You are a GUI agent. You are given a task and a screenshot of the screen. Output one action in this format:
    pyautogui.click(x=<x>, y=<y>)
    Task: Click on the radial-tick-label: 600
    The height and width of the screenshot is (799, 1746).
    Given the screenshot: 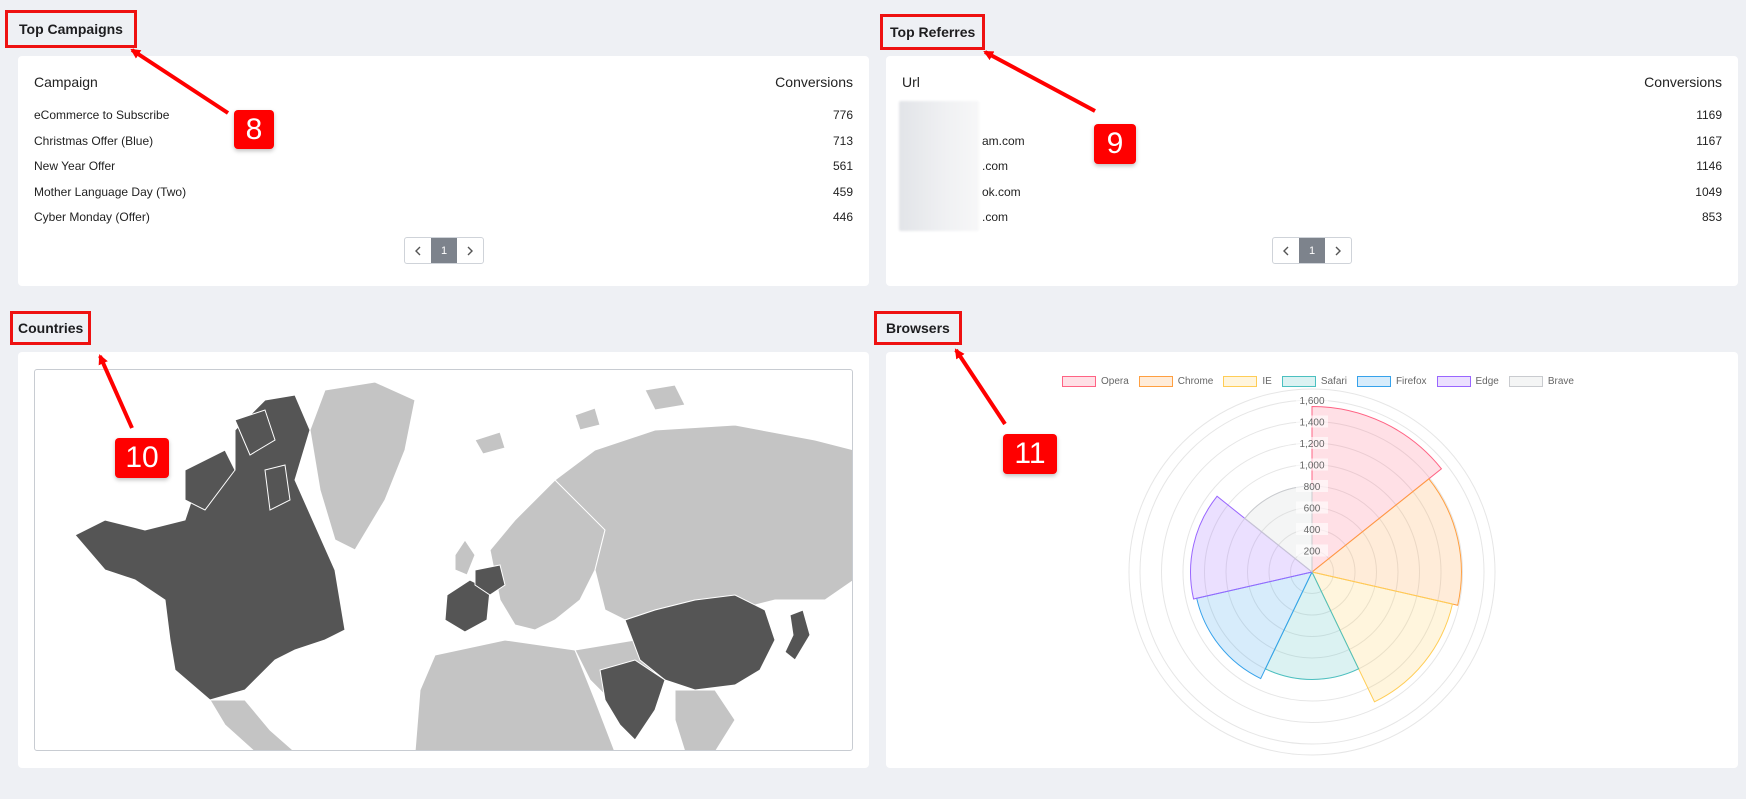 What is the action you would take?
    pyautogui.click(x=1312, y=509)
    